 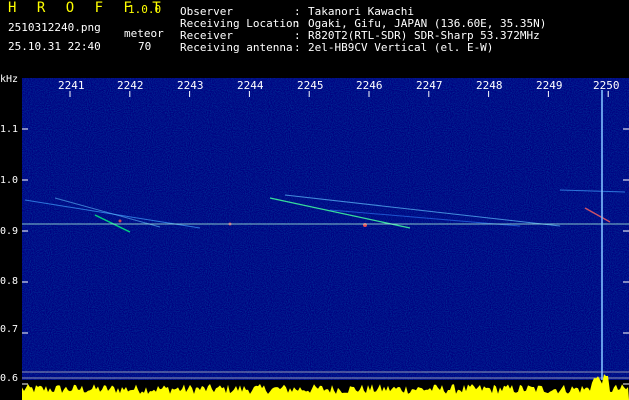 I want to click on y-axis-unit: kHz, so click(x=9, y=79).